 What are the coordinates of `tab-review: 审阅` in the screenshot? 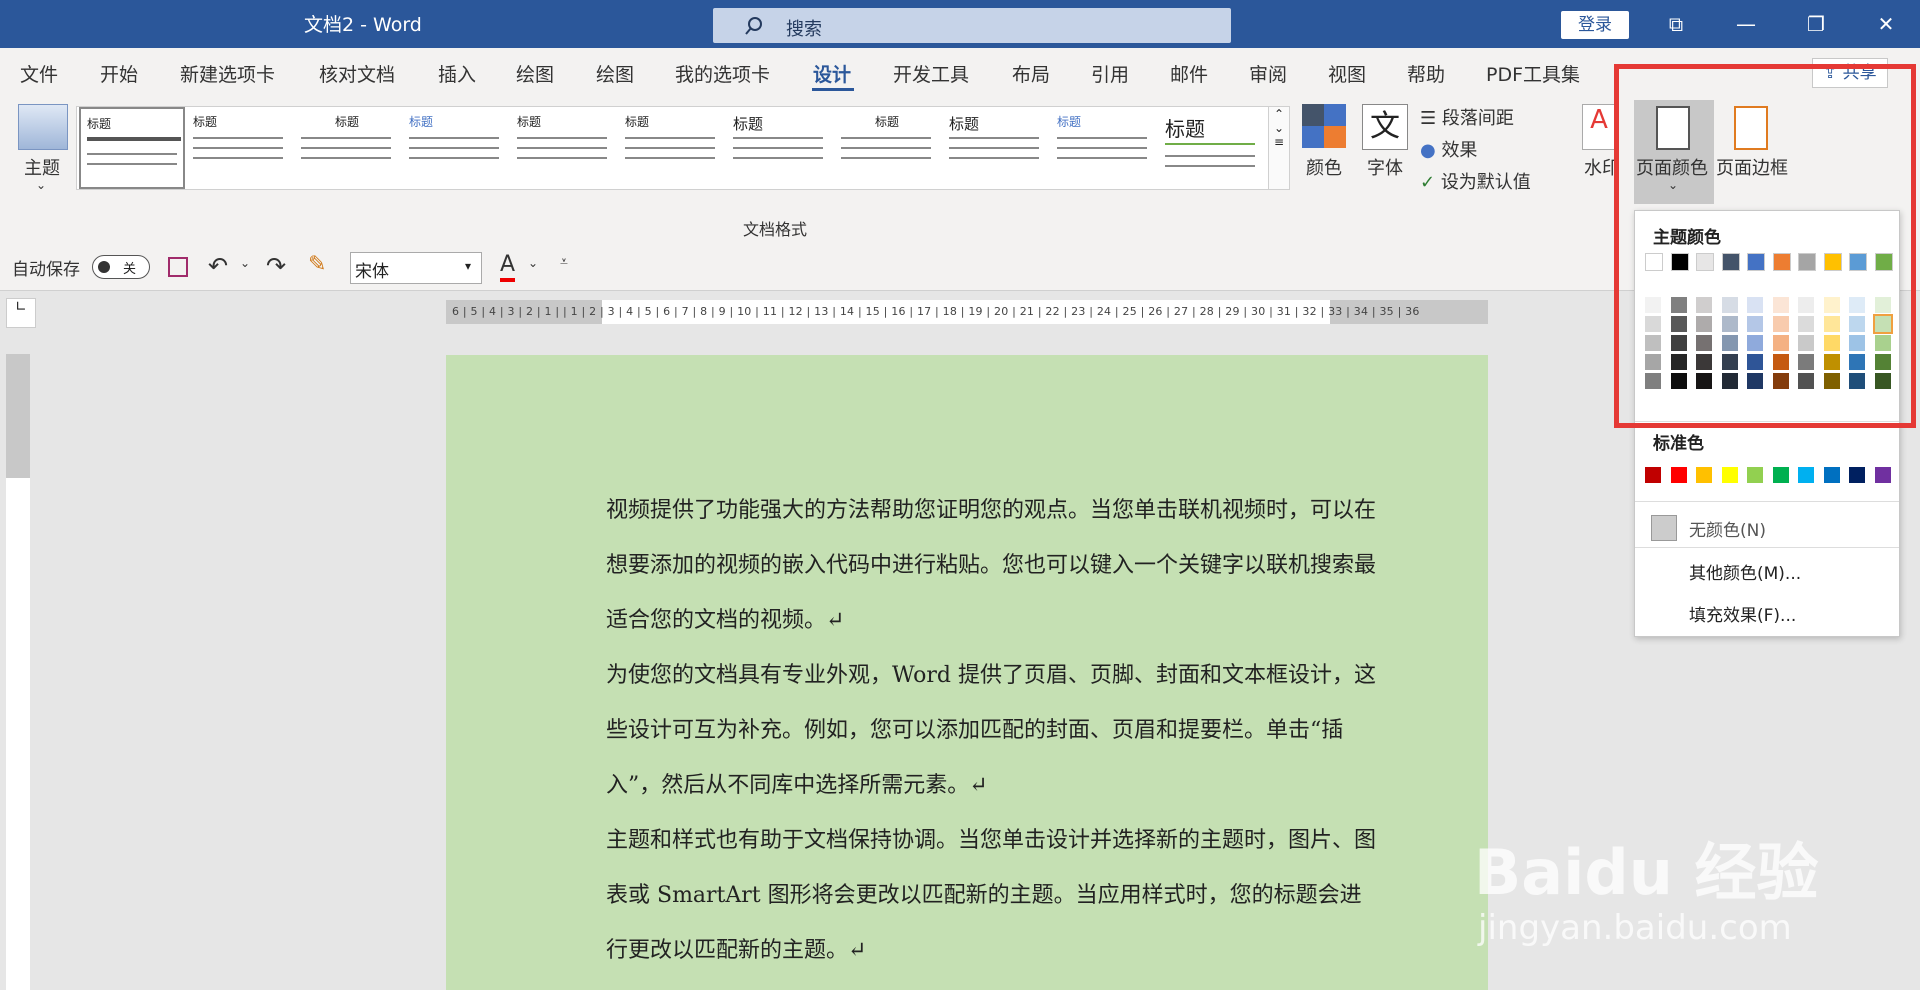 It's located at (1268, 73).